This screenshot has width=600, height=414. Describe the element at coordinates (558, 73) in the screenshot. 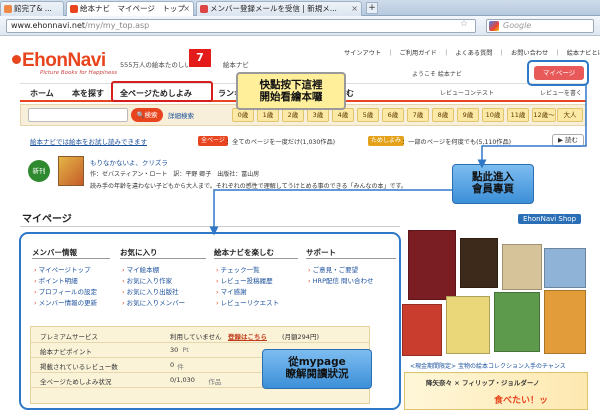

I see `mypage-button-highlight` at that location.